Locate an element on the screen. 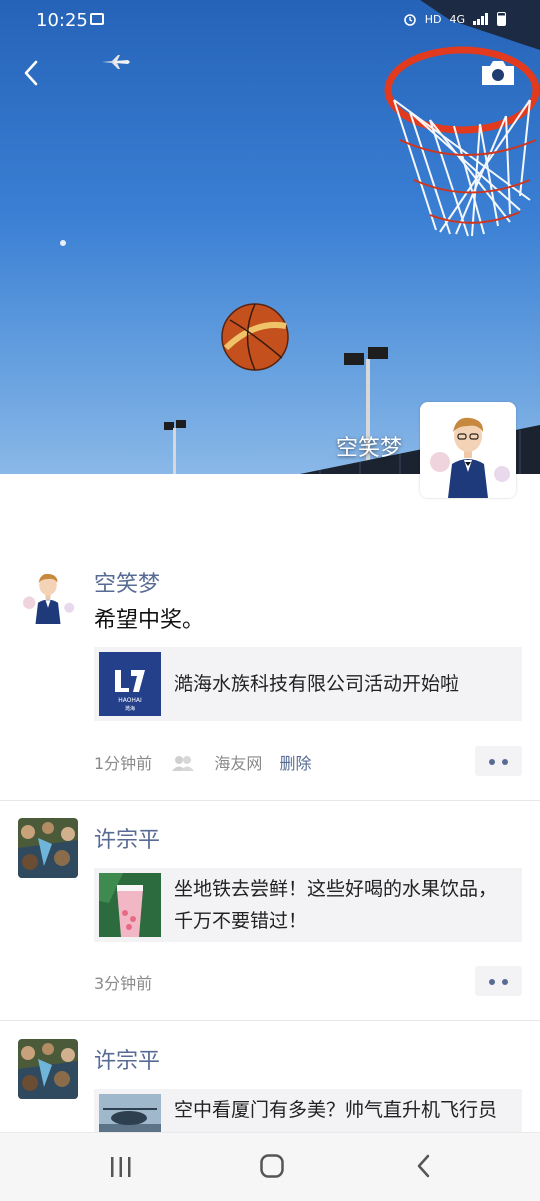  post-nickname: 空笑梦 is located at coordinates (127, 582).